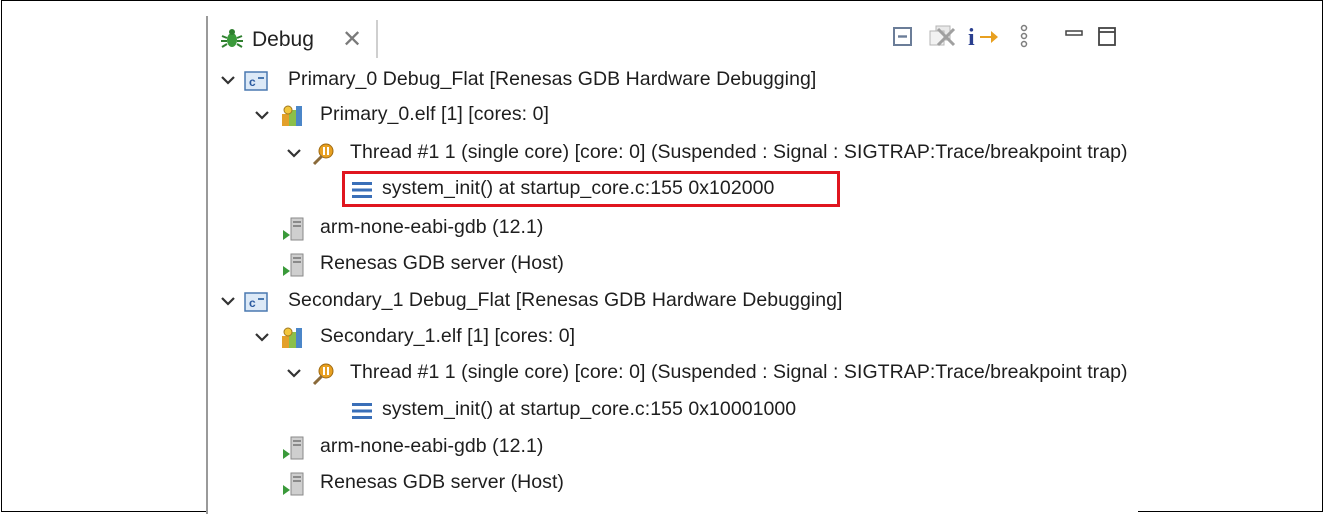 This screenshot has width=1326, height=514. What do you see at coordinates (362, 411) in the screenshot?
I see `stack-frame-icon` at bounding box center [362, 411].